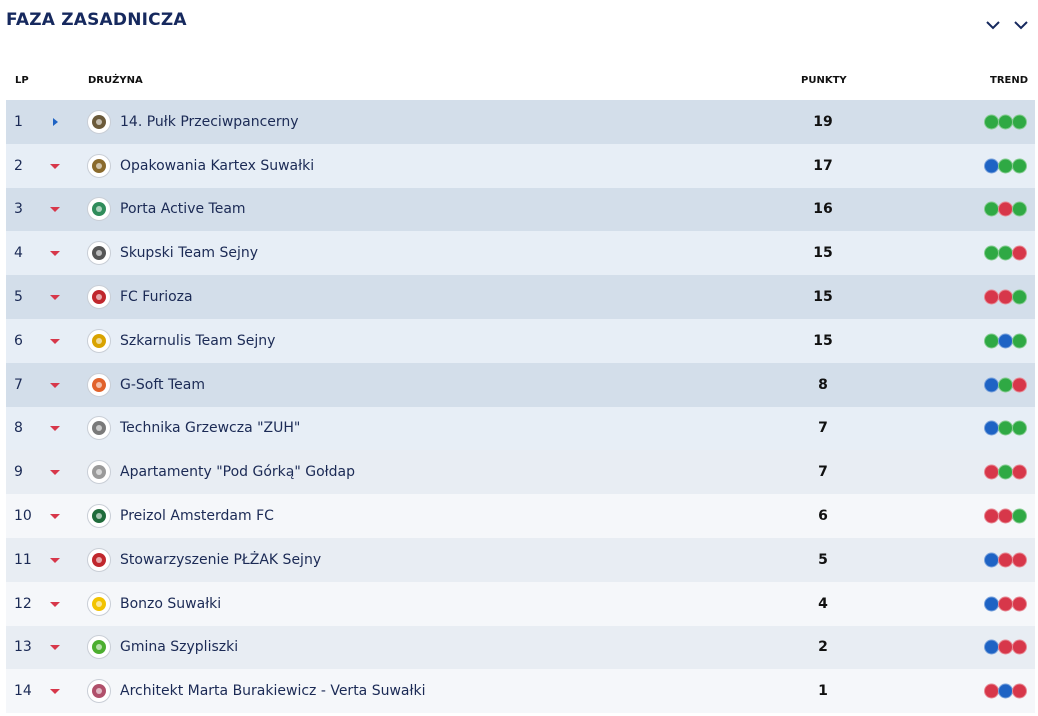 This screenshot has width=1038, height=716. Describe the element at coordinates (823, 559) in the screenshot. I see `team-points: 5` at that location.